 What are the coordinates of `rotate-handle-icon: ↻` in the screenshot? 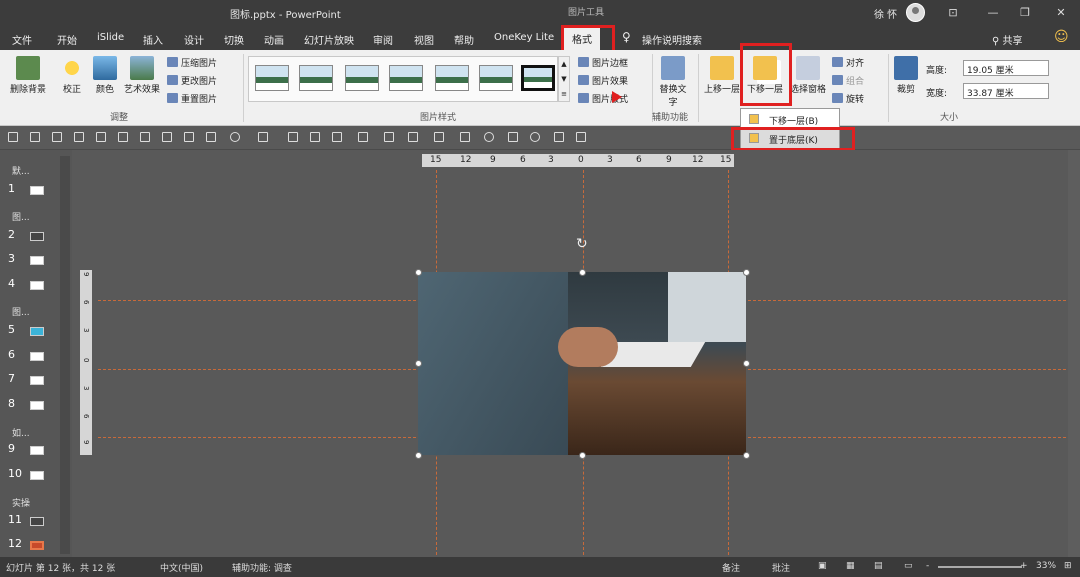 It's located at (582, 244).